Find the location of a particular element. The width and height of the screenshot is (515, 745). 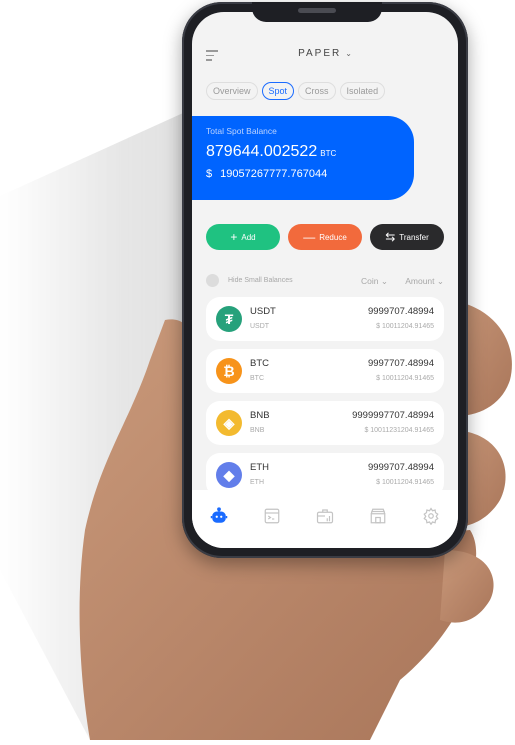

asset-usd-value: $ 10011231204.91465 is located at coordinates (399, 430).